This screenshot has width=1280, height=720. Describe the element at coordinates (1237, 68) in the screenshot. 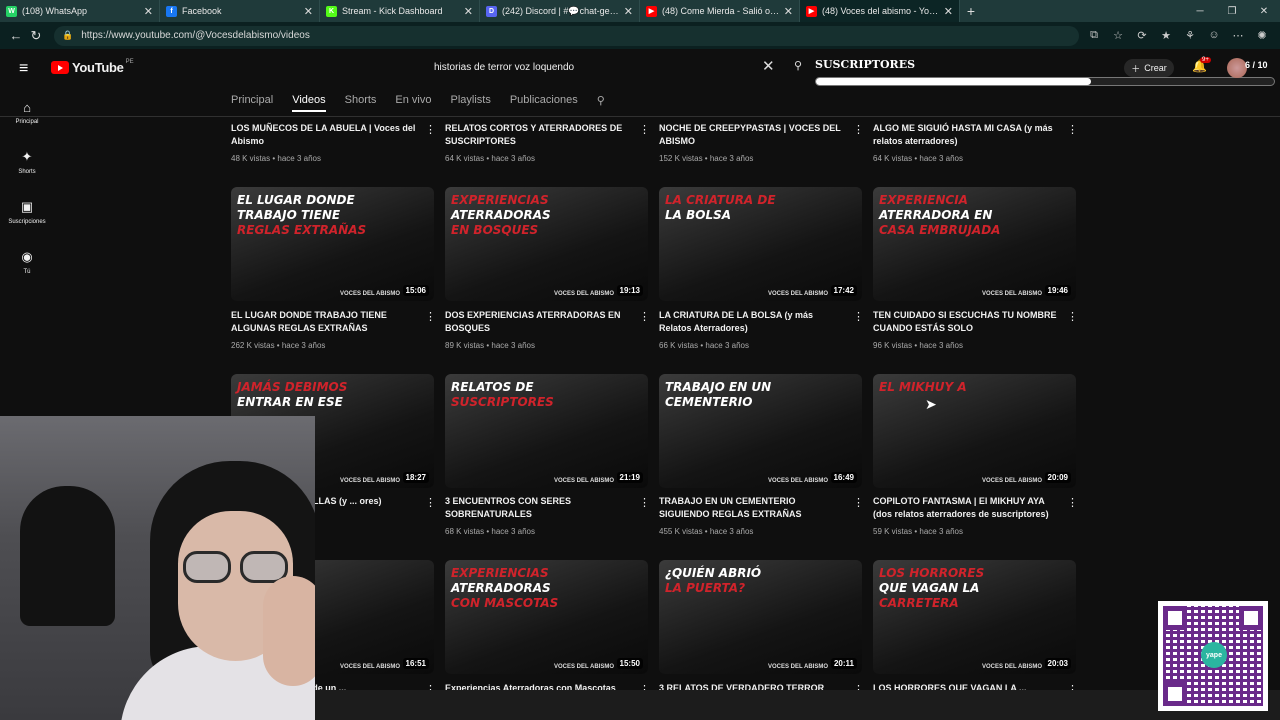

I see `avatar` at that location.